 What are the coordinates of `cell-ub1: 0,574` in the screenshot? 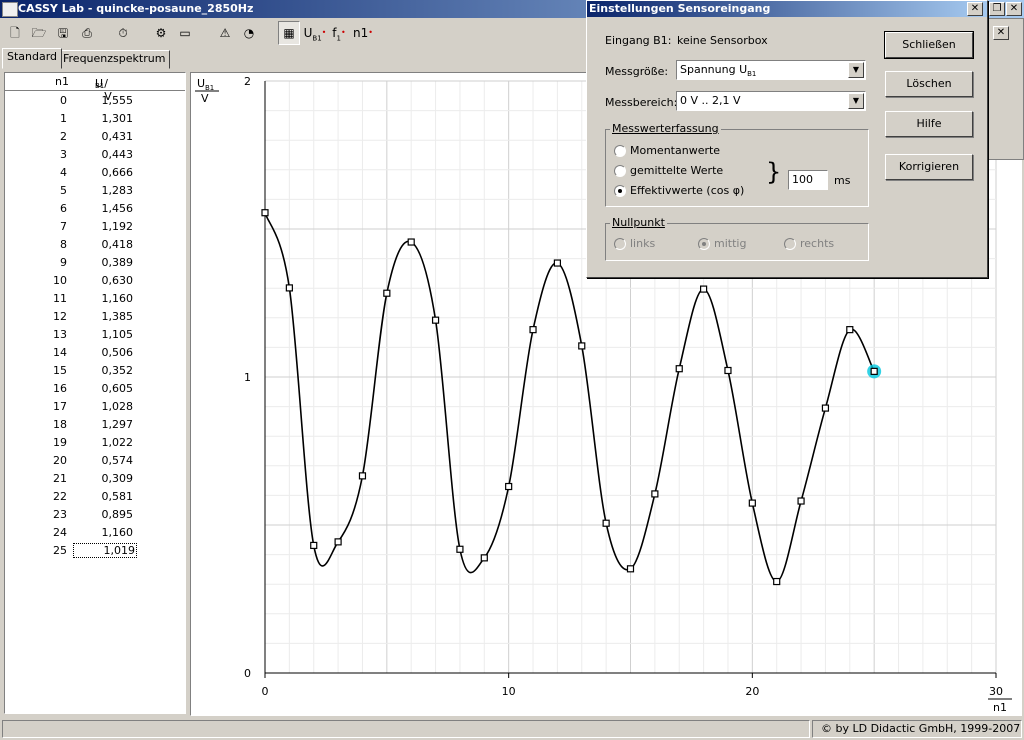 It's located at (117, 460).